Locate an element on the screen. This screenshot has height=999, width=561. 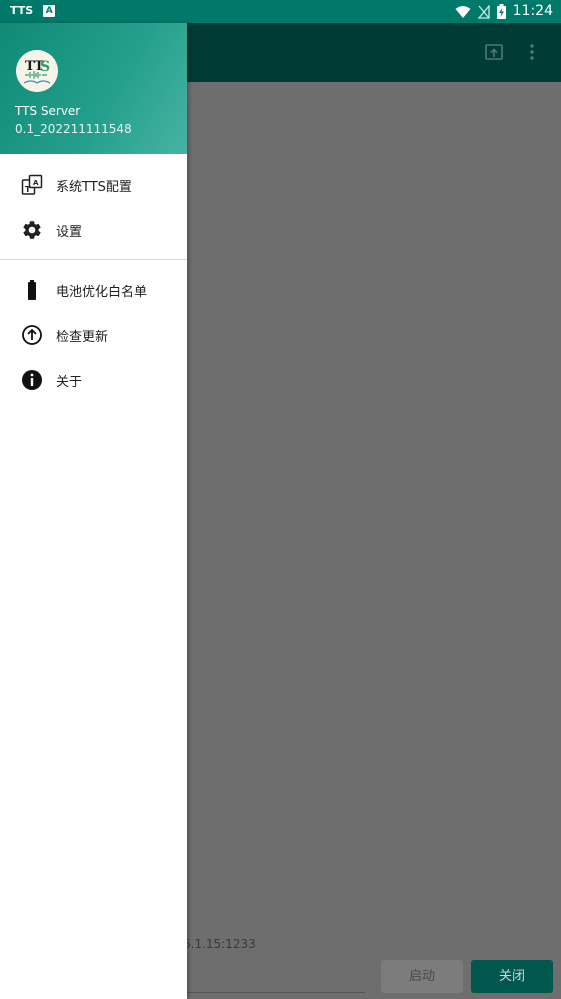
menu-item-system-tts-config: T A 系统TTS配置 is located at coordinates (93, 184).